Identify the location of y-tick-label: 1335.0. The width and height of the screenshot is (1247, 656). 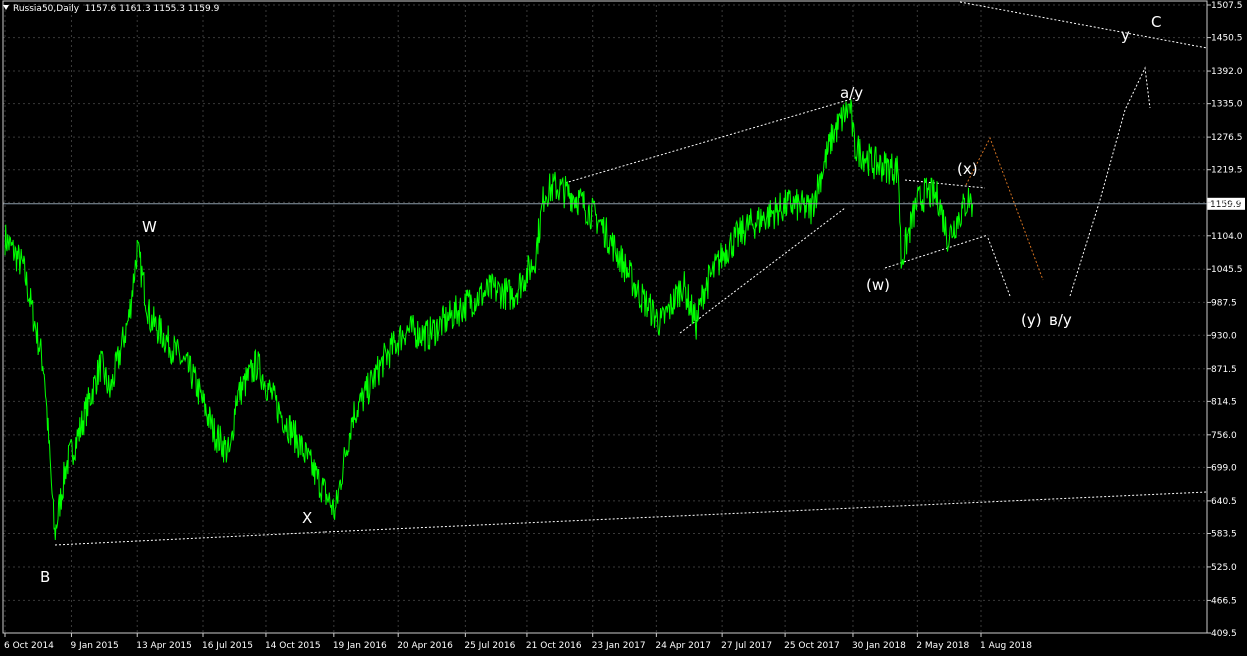
(1227, 105).